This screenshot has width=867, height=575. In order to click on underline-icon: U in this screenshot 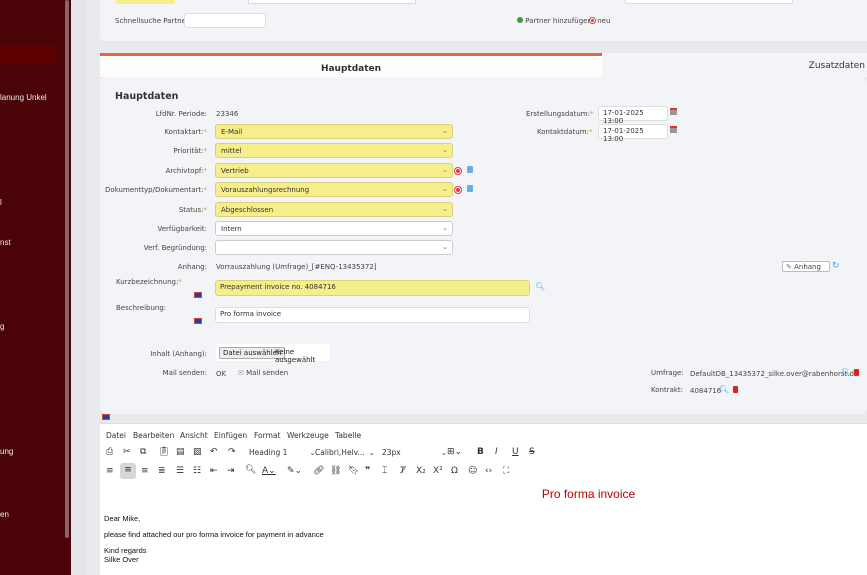, I will do `click(515, 452)`.